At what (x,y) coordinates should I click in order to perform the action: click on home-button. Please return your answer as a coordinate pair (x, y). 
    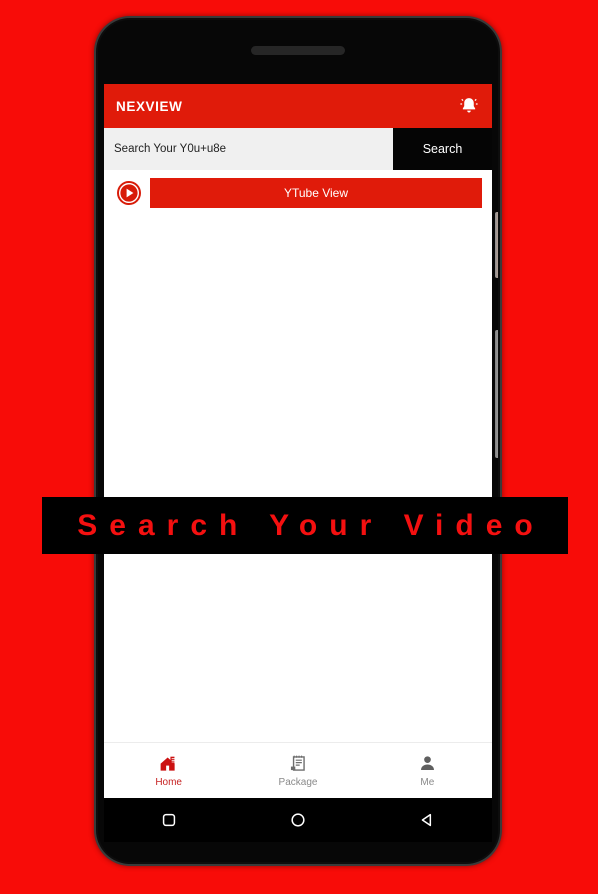
    Looking at the image, I should click on (298, 820).